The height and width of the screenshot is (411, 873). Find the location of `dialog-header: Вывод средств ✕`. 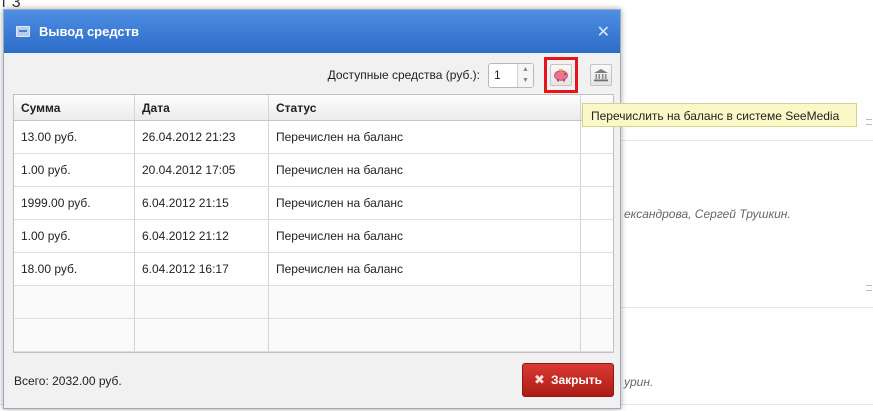

dialog-header: Вывод средств ✕ is located at coordinates (312, 31).